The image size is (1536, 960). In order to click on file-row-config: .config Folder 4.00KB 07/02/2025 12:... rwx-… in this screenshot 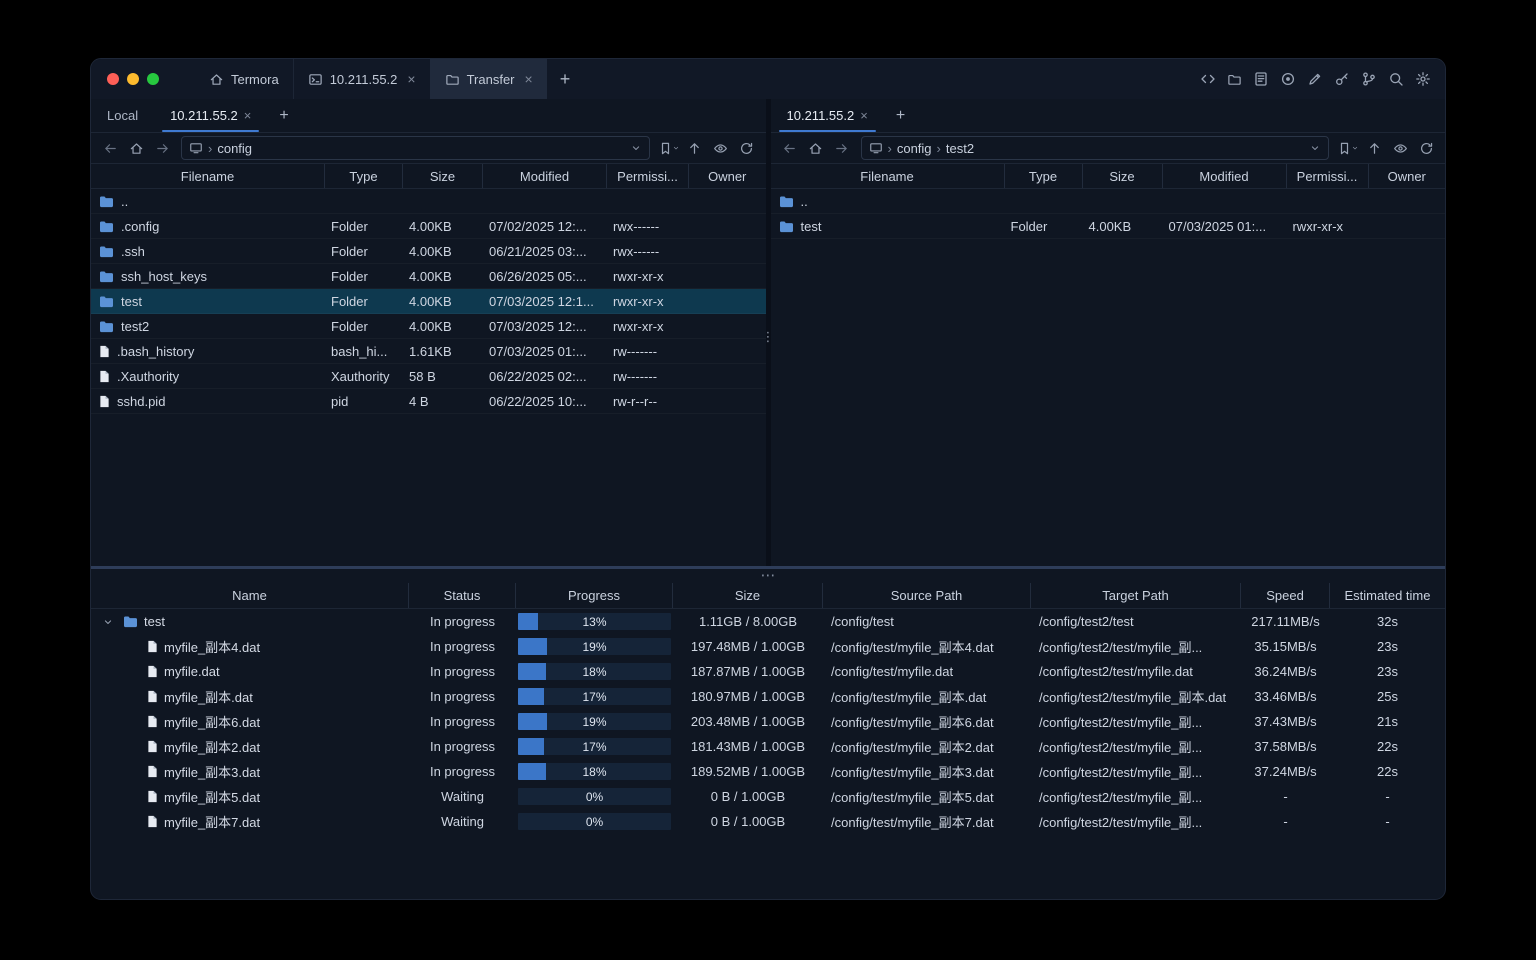, I will do `click(428, 226)`.